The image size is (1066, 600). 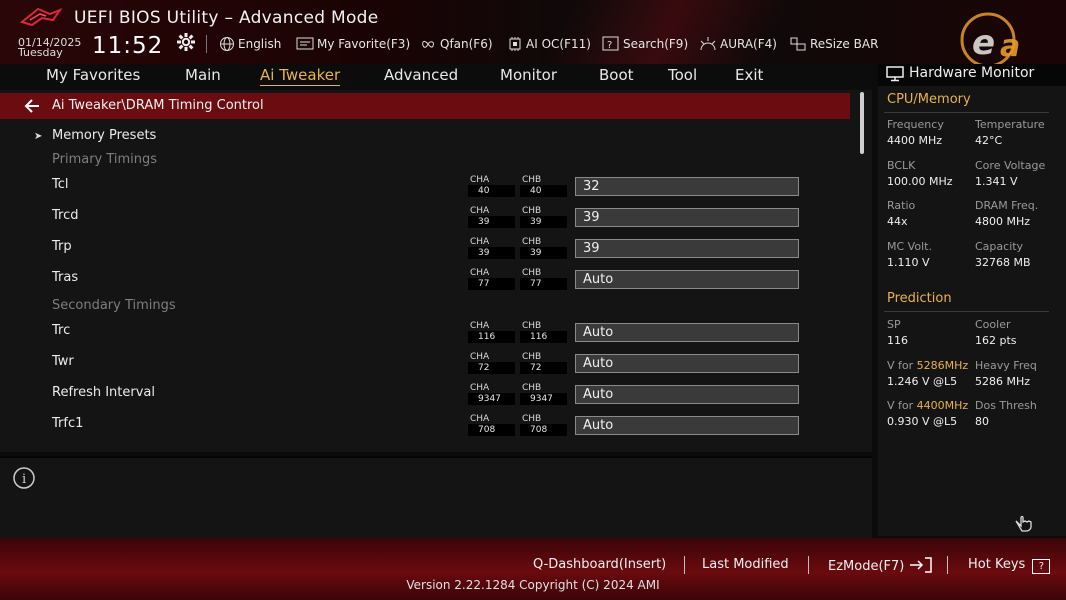 I want to click on channel-b-value: 77, so click(x=543, y=284).